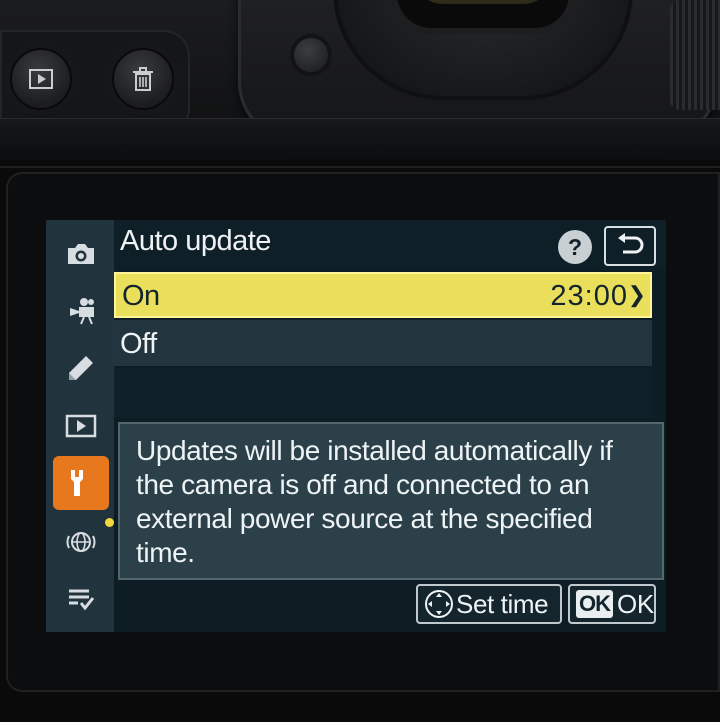 This screenshot has height=722, width=720. I want to click on camera-icon, so click(81, 254).